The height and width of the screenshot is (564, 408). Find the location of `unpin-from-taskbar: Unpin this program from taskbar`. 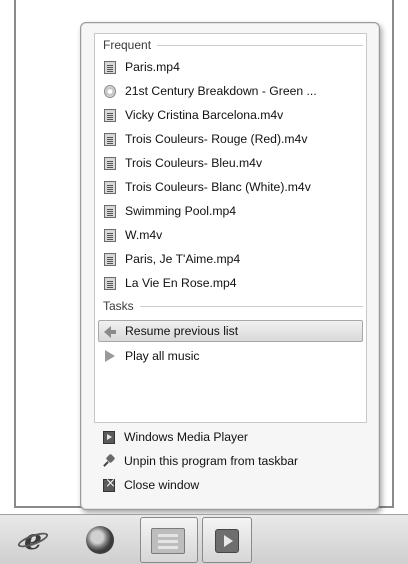

unpin-from-taskbar: Unpin this program from taskbar is located at coordinates (229, 461).